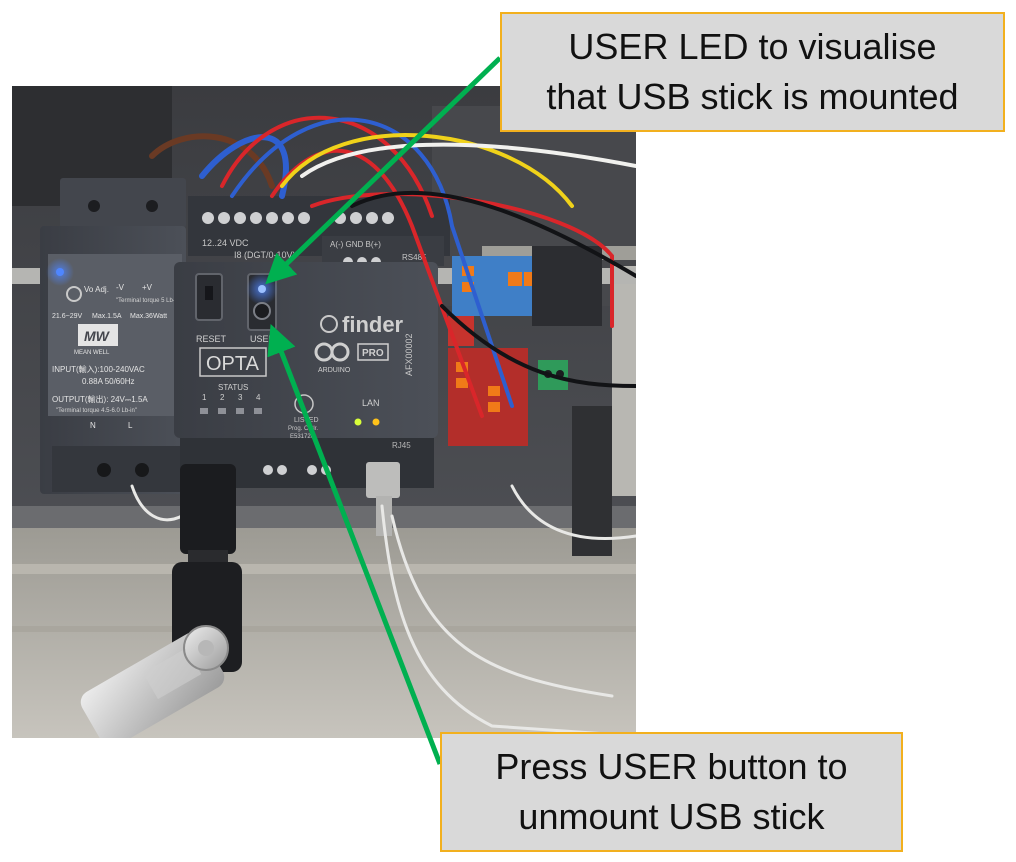 The image size is (1016, 862). What do you see at coordinates (211, 339) in the screenshot?
I see `reset-label: RESET` at bounding box center [211, 339].